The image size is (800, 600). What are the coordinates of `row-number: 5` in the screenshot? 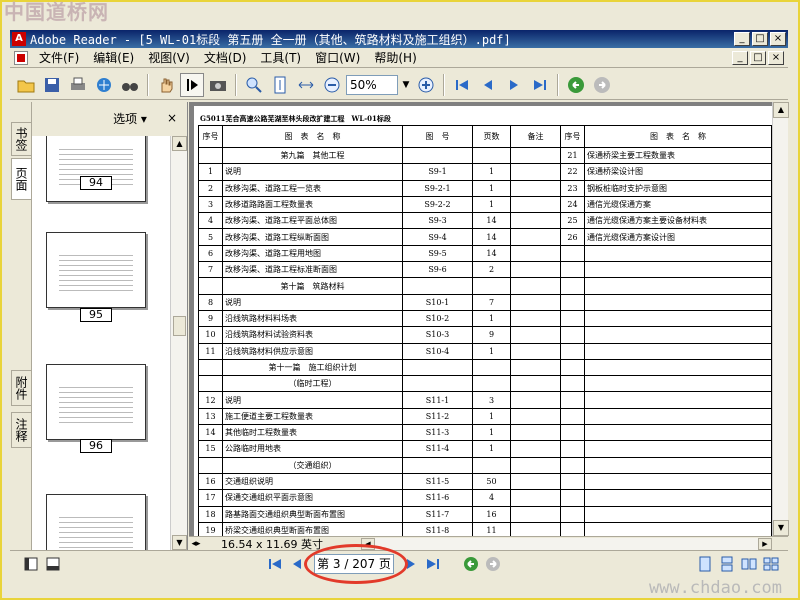 It's located at (210, 237).